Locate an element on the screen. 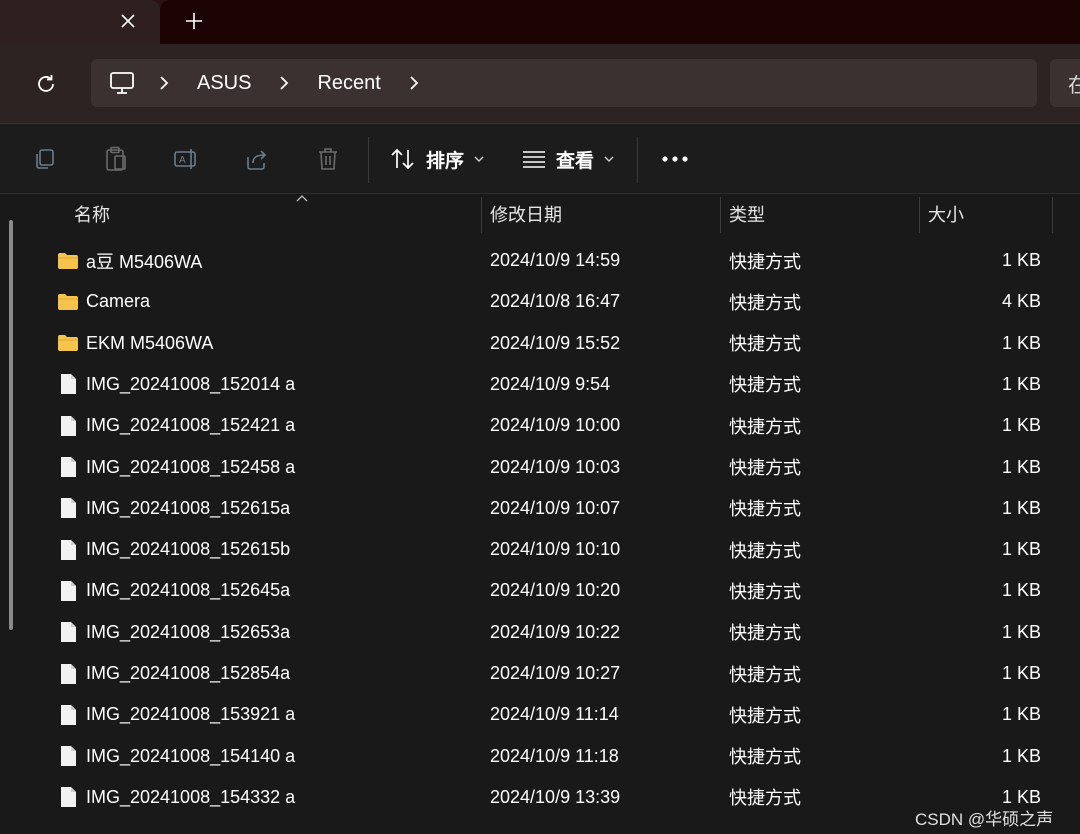  copy-icon is located at coordinates (45, 159).